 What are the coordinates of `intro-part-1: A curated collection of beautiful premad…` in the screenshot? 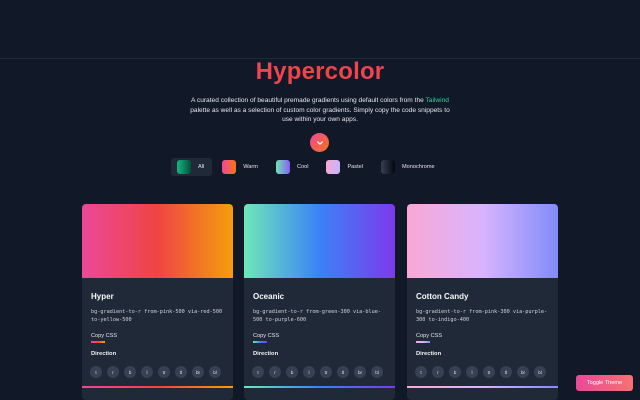 It's located at (308, 100).